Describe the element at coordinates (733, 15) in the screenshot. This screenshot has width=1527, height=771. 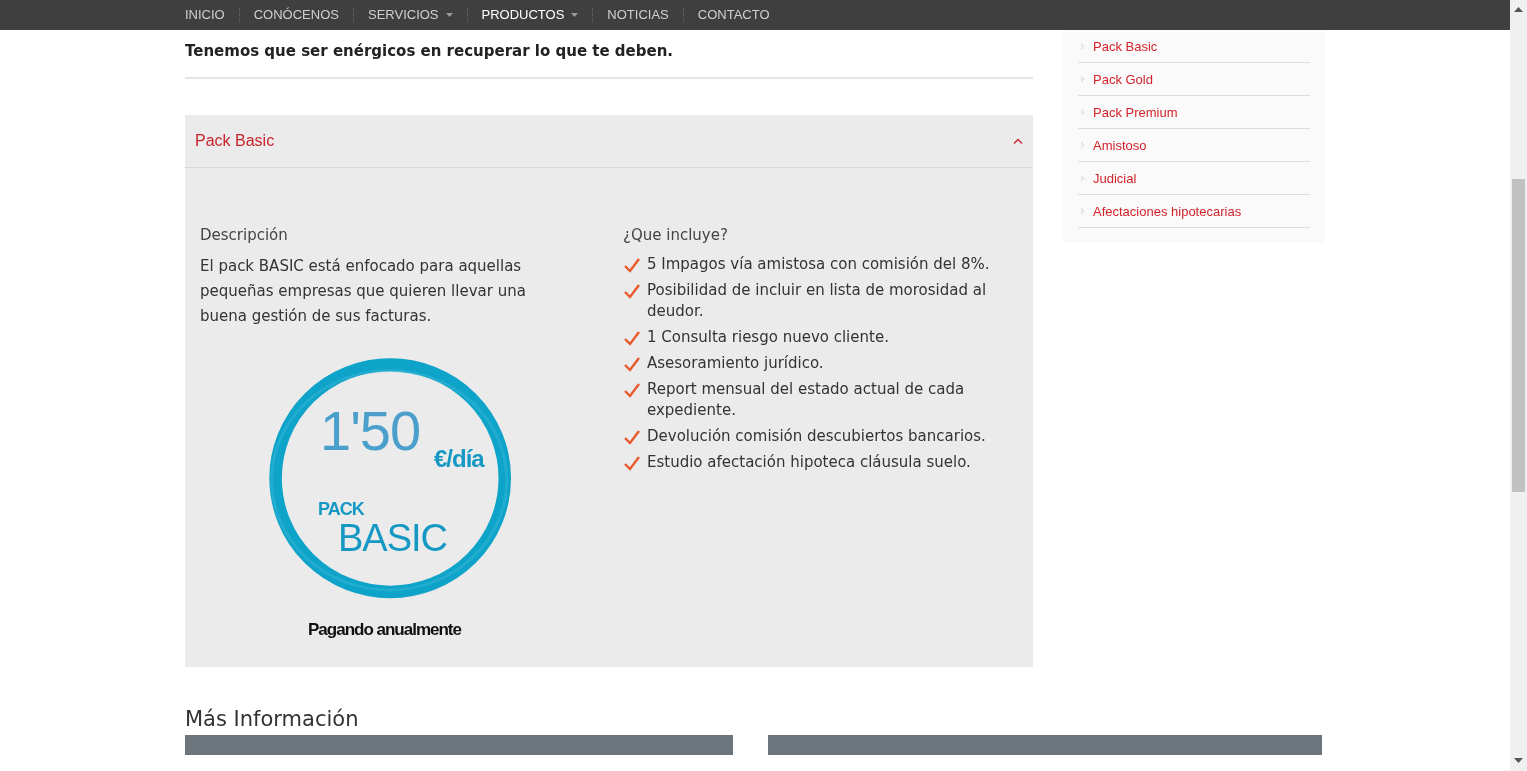
I see `nav-link: CONTACTO` at that location.